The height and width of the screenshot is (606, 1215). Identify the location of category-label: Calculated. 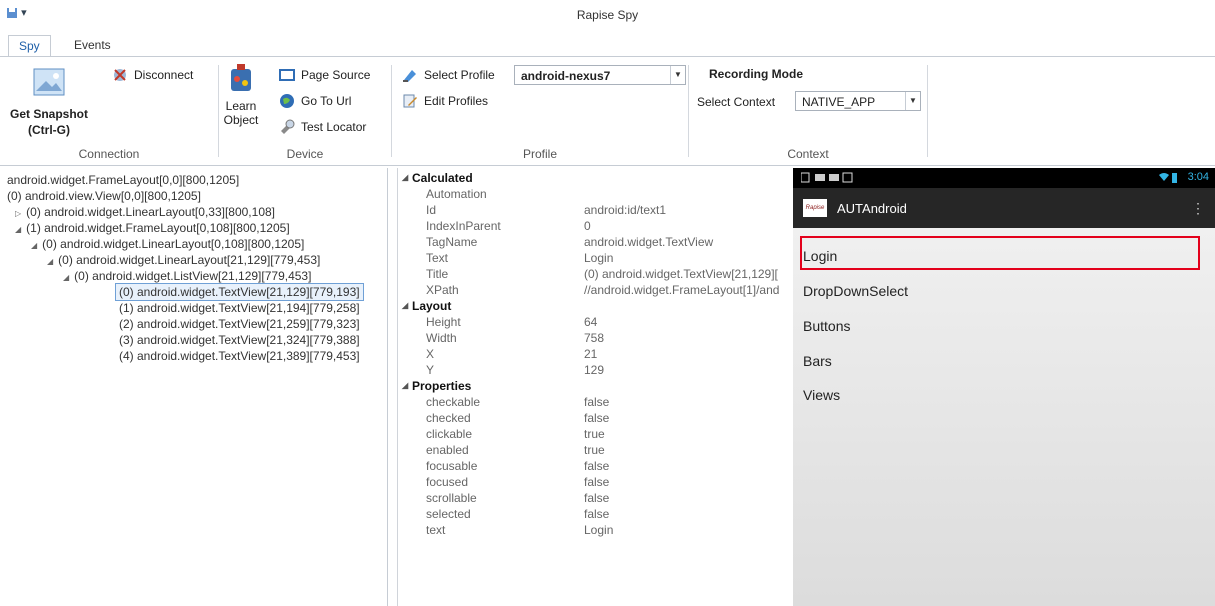
(442, 178).